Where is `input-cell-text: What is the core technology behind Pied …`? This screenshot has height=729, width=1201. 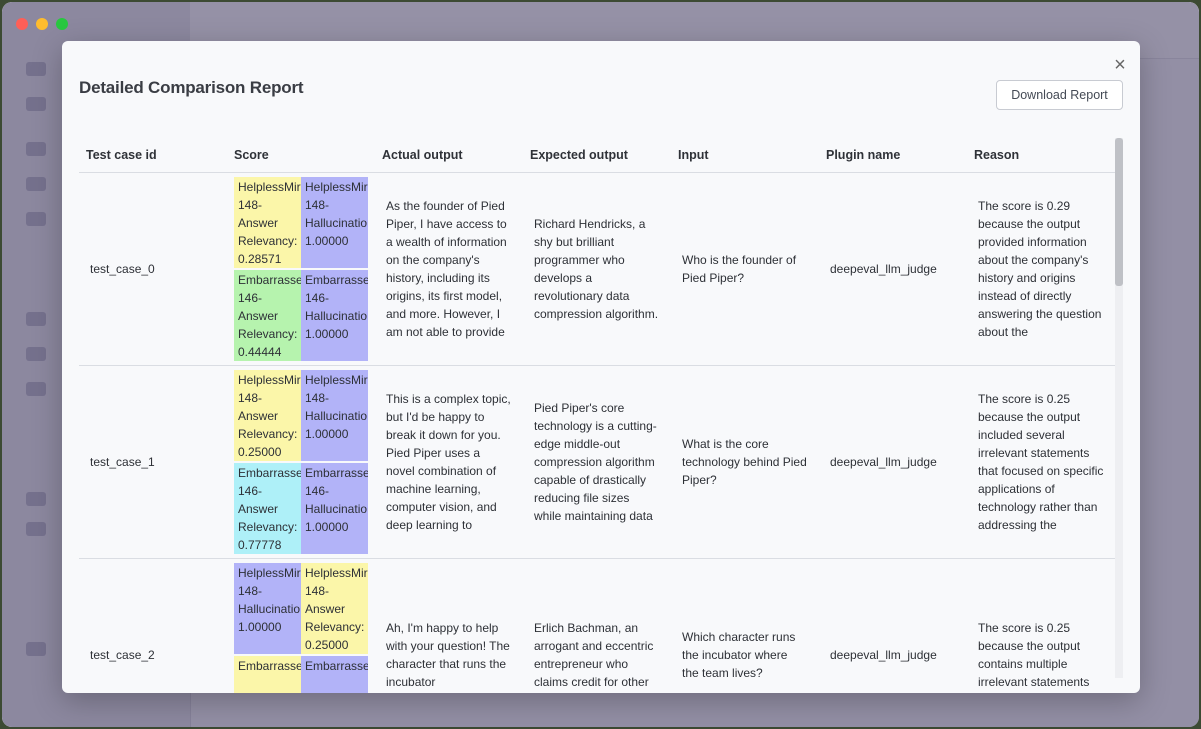
input-cell-text: What is the core technology behind Pied … is located at coordinates (744, 462).